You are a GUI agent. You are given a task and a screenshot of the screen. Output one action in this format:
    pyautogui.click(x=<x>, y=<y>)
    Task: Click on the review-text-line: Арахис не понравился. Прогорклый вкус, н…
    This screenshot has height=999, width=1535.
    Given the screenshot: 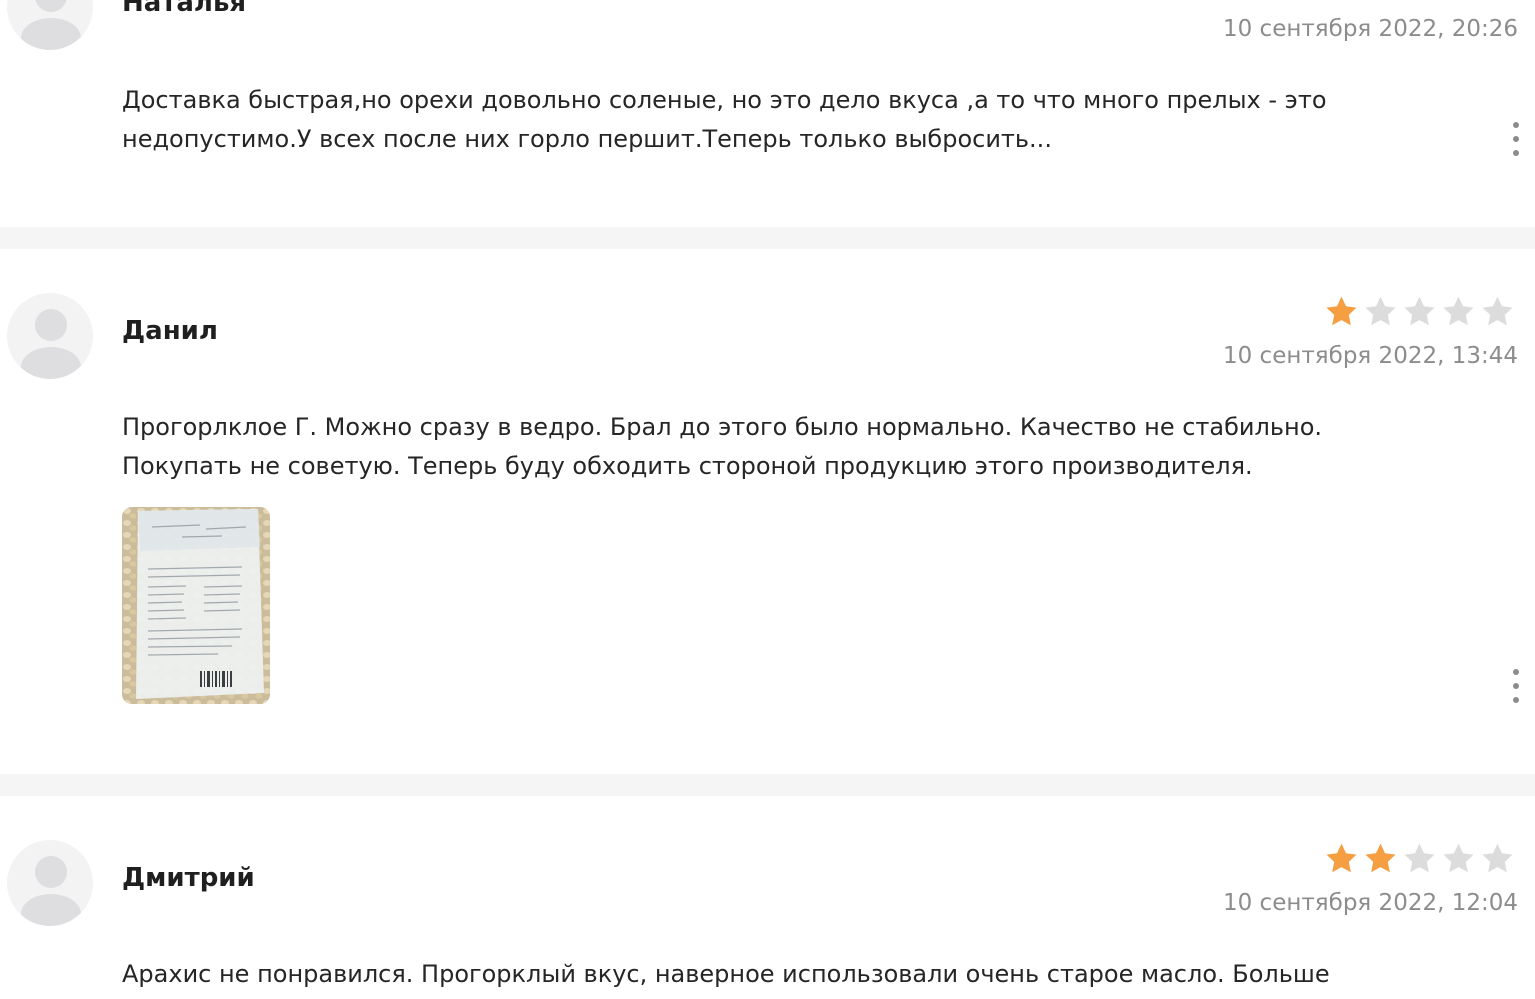 What is the action you would take?
    pyautogui.click(x=726, y=974)
    